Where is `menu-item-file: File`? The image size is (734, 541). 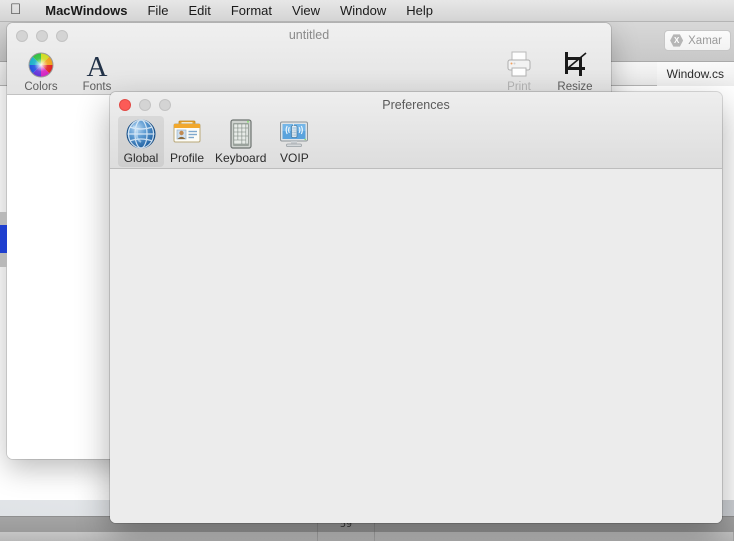 menu-item-file: File is located at coordinates (157, 11).